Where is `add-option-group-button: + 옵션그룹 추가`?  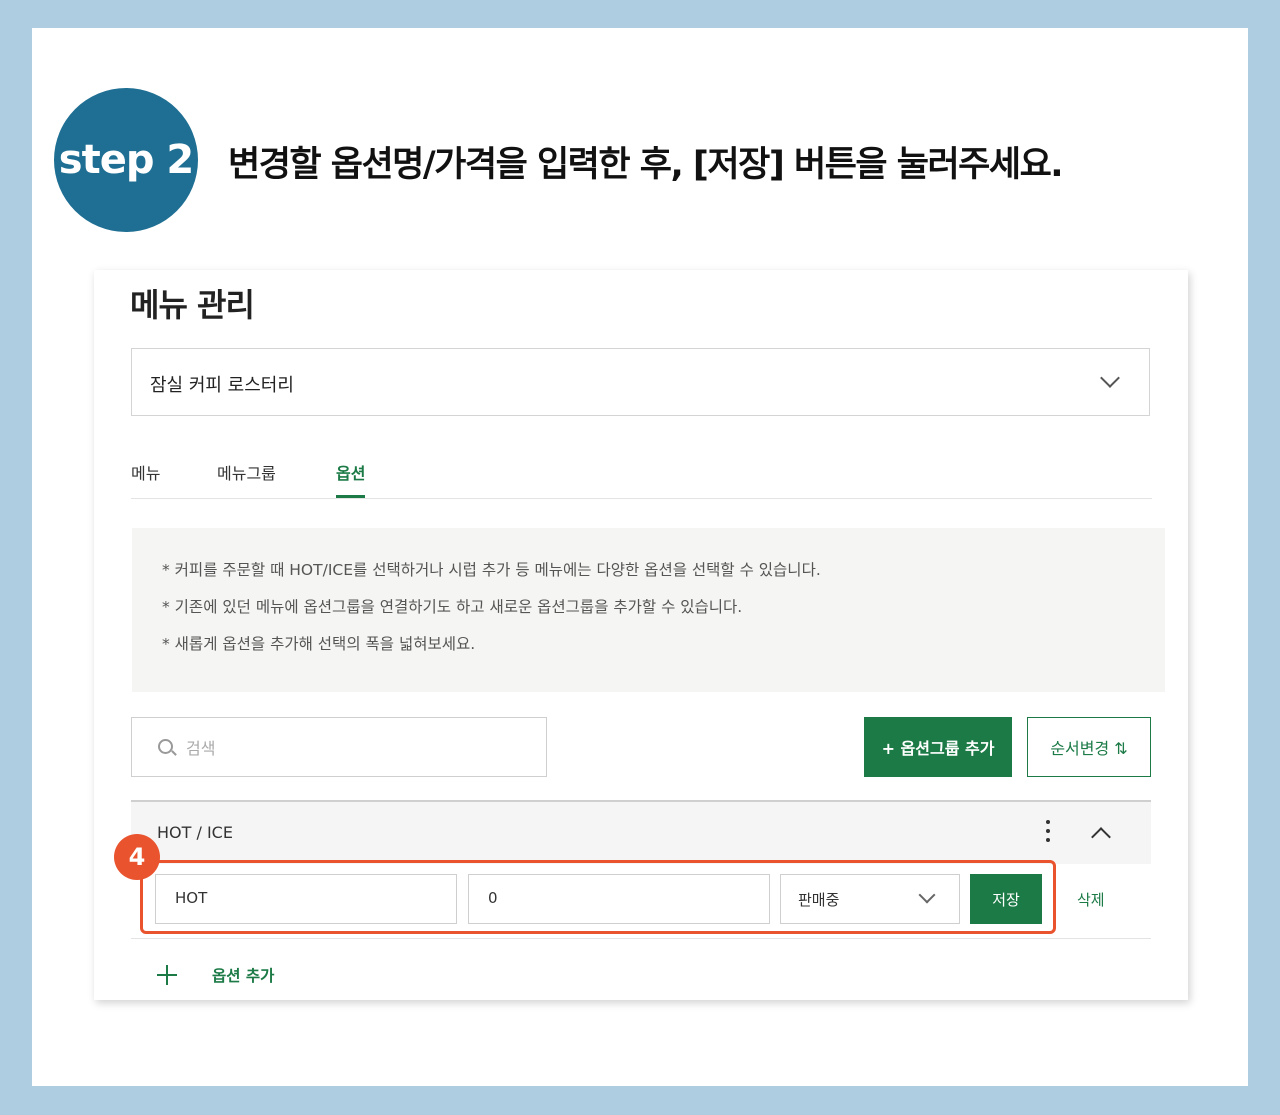
add-option-group-button: + 옵션그룹 추가 is located at coordinates (938, 747).